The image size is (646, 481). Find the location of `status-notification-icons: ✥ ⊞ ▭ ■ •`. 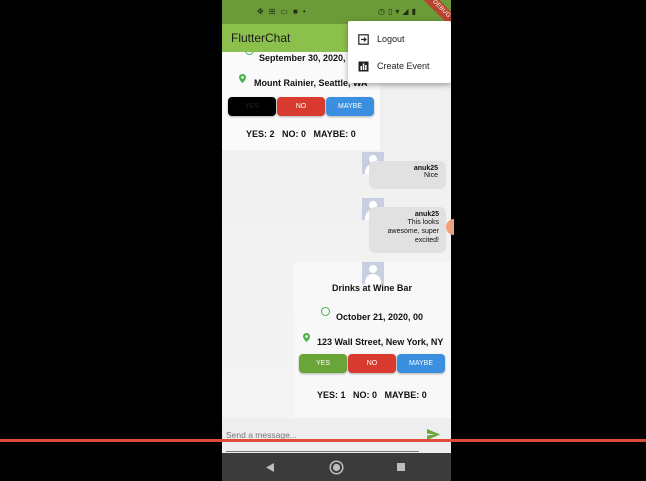

status-notification-icons: ✥ ⊞ ▭ ■ • is located at coordinates (281, 12).